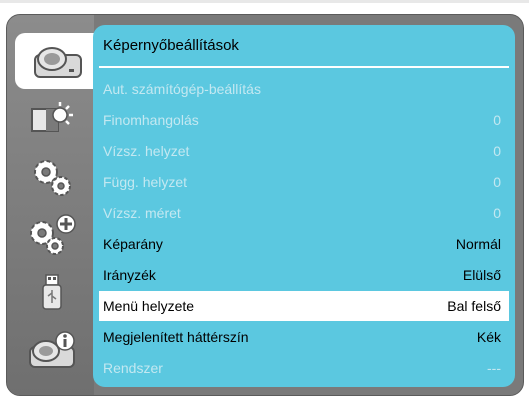 This screenshot has width=529, height=400. Describe the element at coordinates (146, 151) in the screenshot. I see `menu-item-label: Vízsz. helyzet` at that location.